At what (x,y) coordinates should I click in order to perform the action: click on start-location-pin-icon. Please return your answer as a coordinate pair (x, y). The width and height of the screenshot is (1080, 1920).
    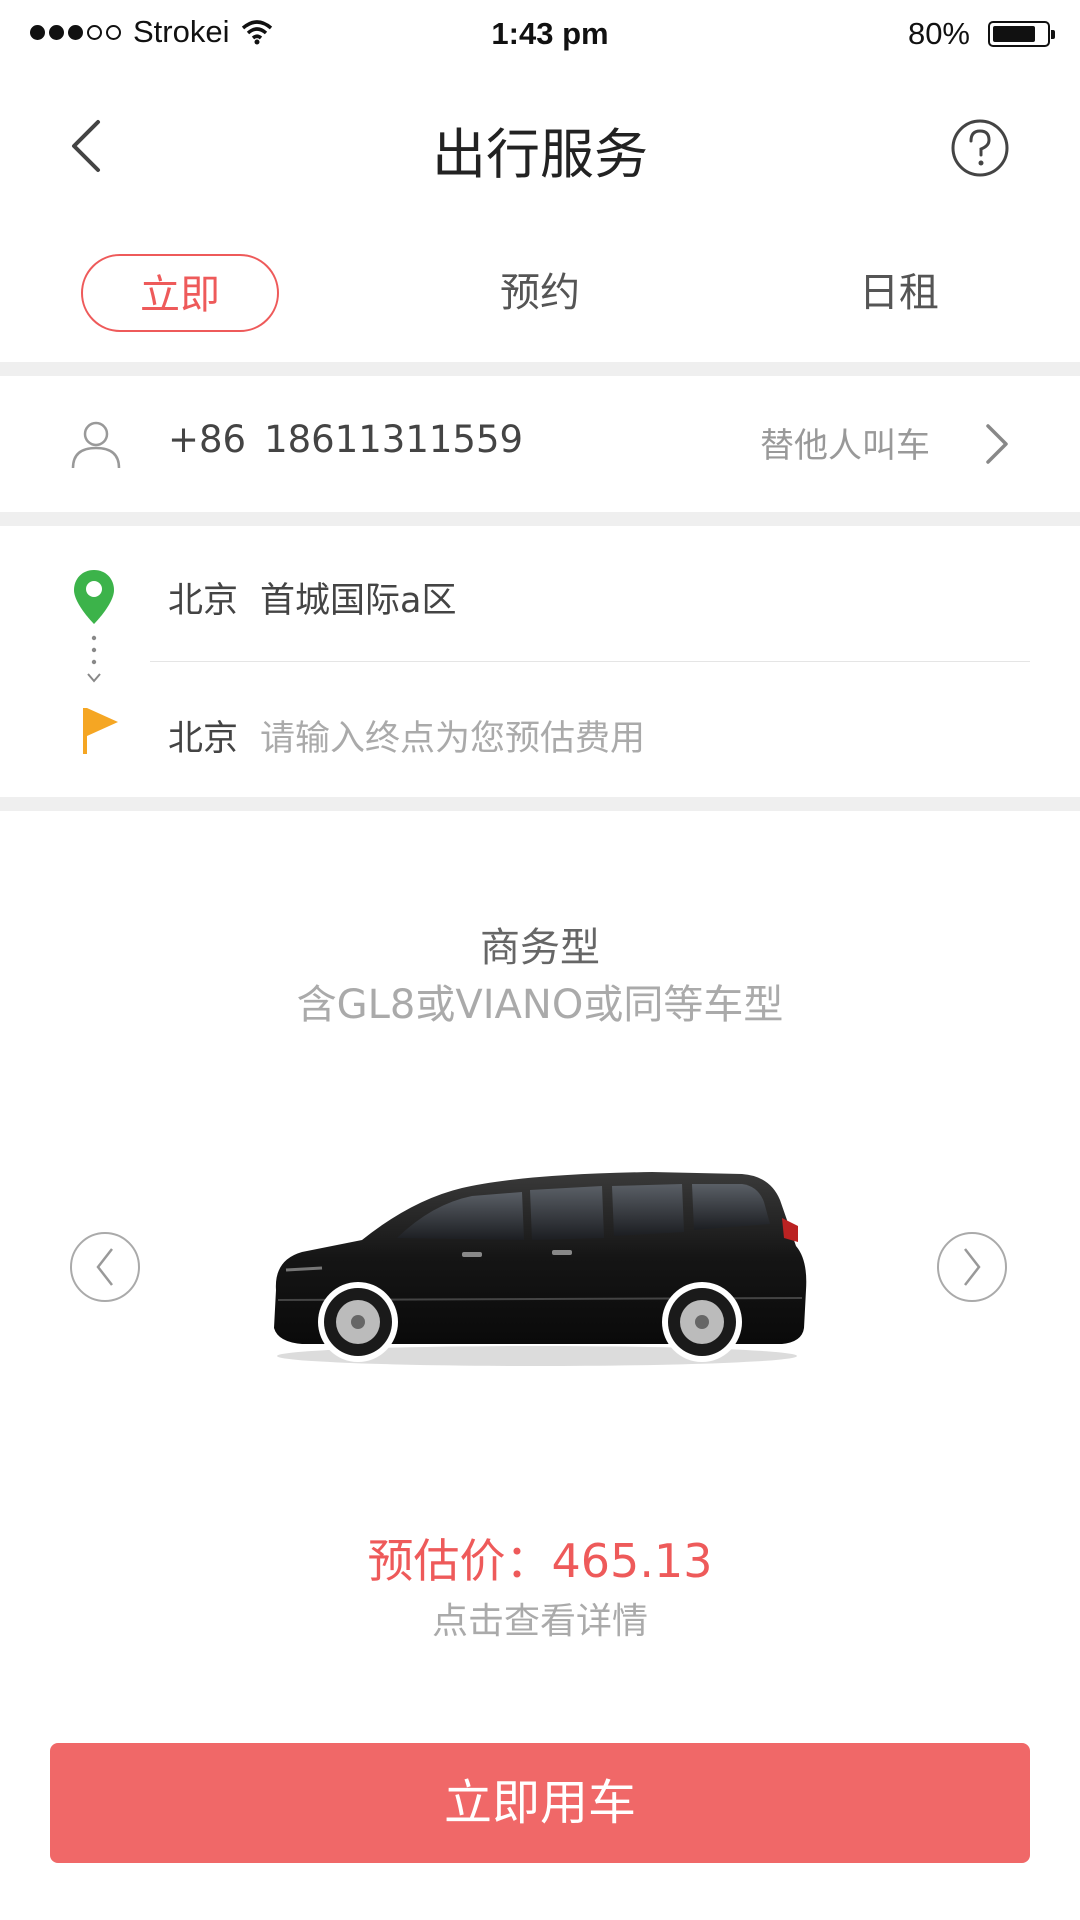
    Looking at the image, I should click on (94, 597).